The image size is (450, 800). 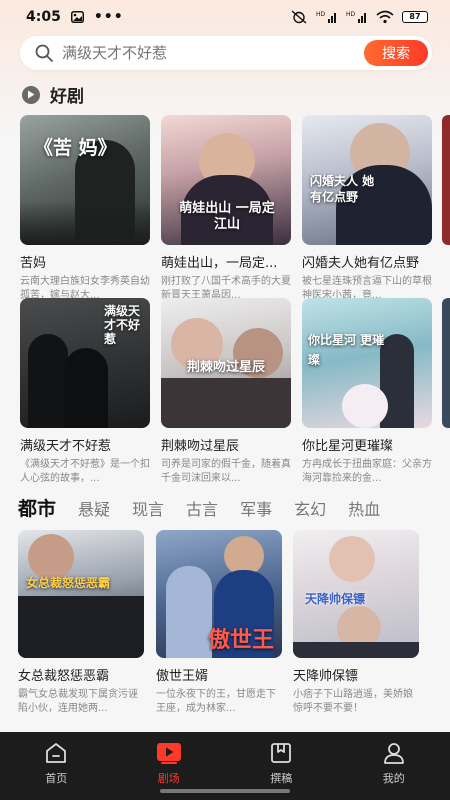 I want to click on play-circle-icon, so click(x=31, y=94).